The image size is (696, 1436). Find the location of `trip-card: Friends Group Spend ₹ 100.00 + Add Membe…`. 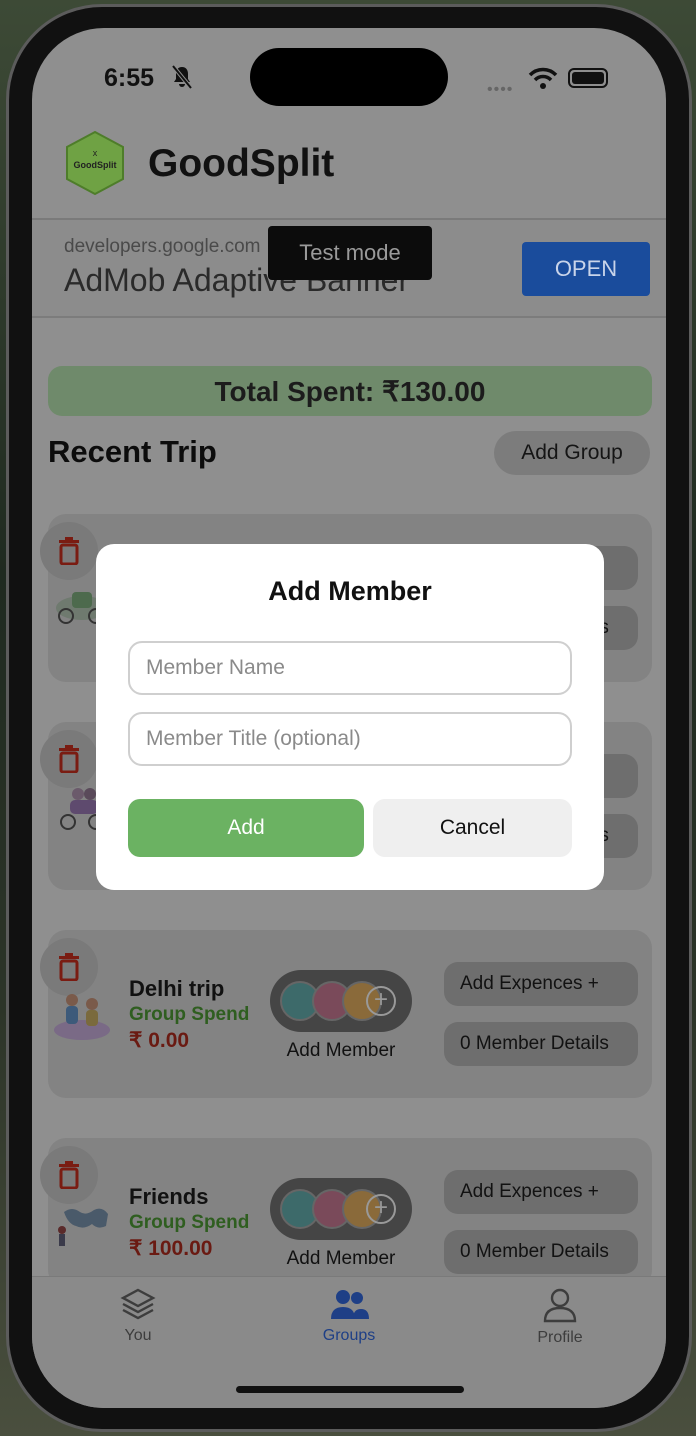

trip-card: Friends Group Spend ₹ 100.00 + Add Membe… is located at coordinates (346, 1213).